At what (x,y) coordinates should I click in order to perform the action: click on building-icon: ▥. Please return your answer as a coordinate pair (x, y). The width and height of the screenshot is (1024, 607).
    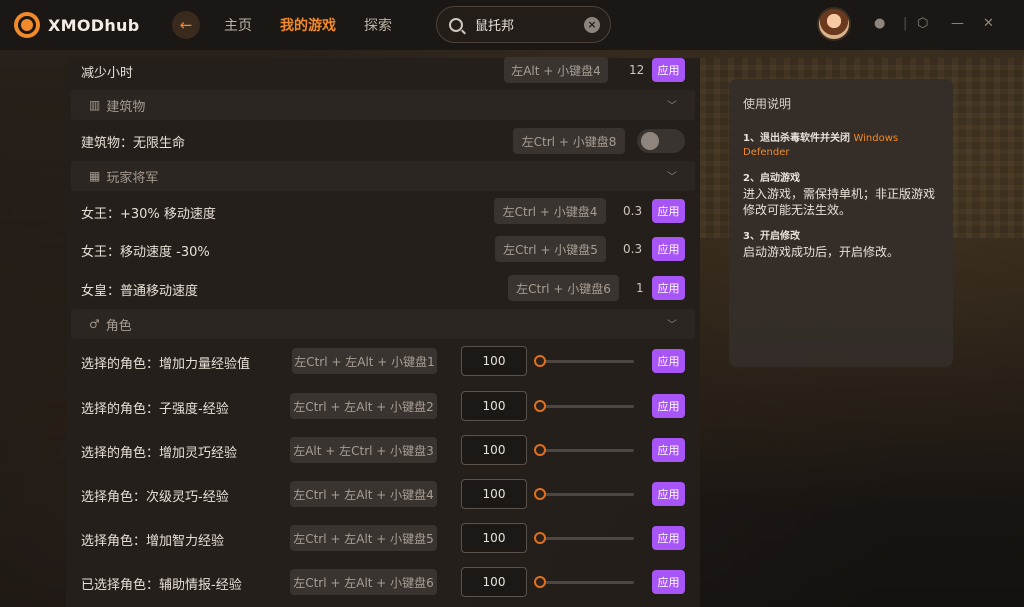
    Looking at the image, I should click on (95, 105).